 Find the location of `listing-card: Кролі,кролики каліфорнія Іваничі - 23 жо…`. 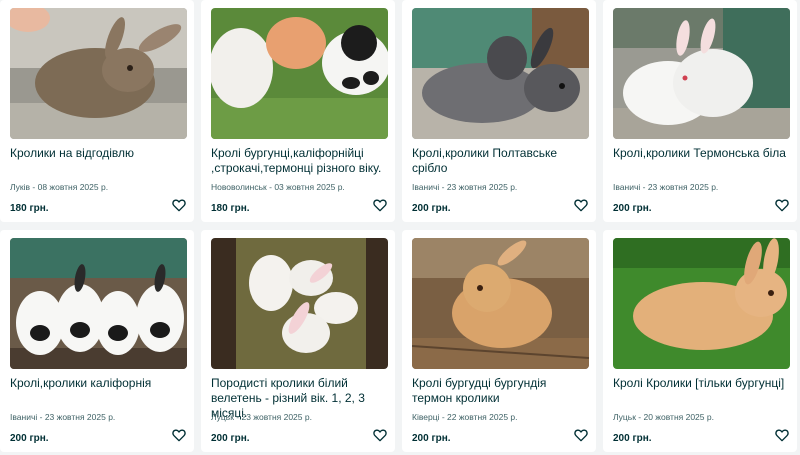

listing-card: Кролі,кролики каліфорнія Іваничі - 23 жо… is located at coordinates (97, 341).